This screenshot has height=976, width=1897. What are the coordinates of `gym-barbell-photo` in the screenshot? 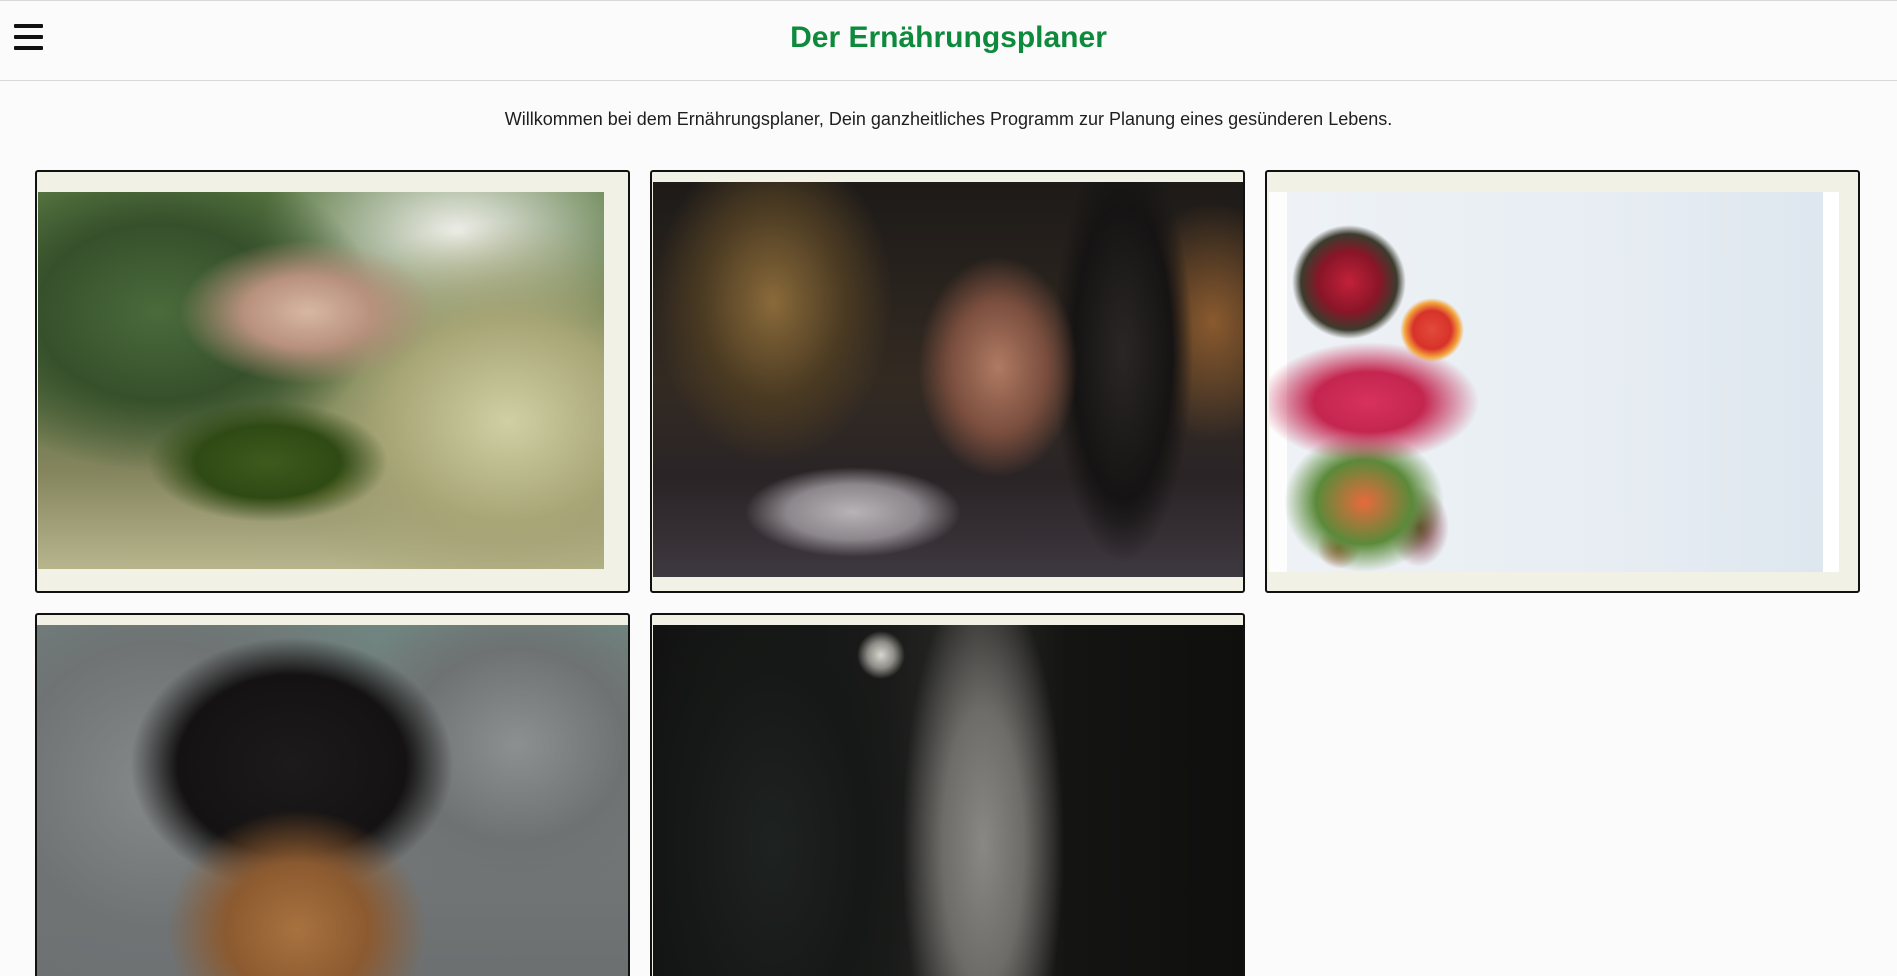 It's located at (948, 379).